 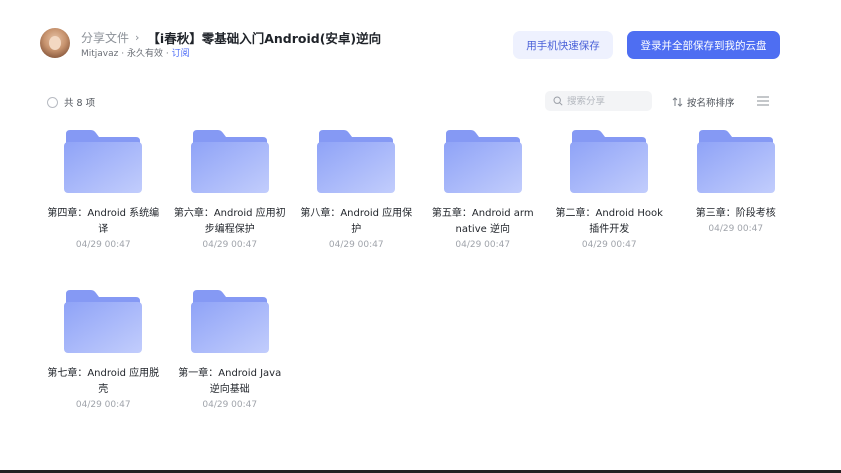 What do you see at coordinates (711, 103) in the screenshot?
I see `sort-label: 按名称排序` at bounding box center [711, 103].